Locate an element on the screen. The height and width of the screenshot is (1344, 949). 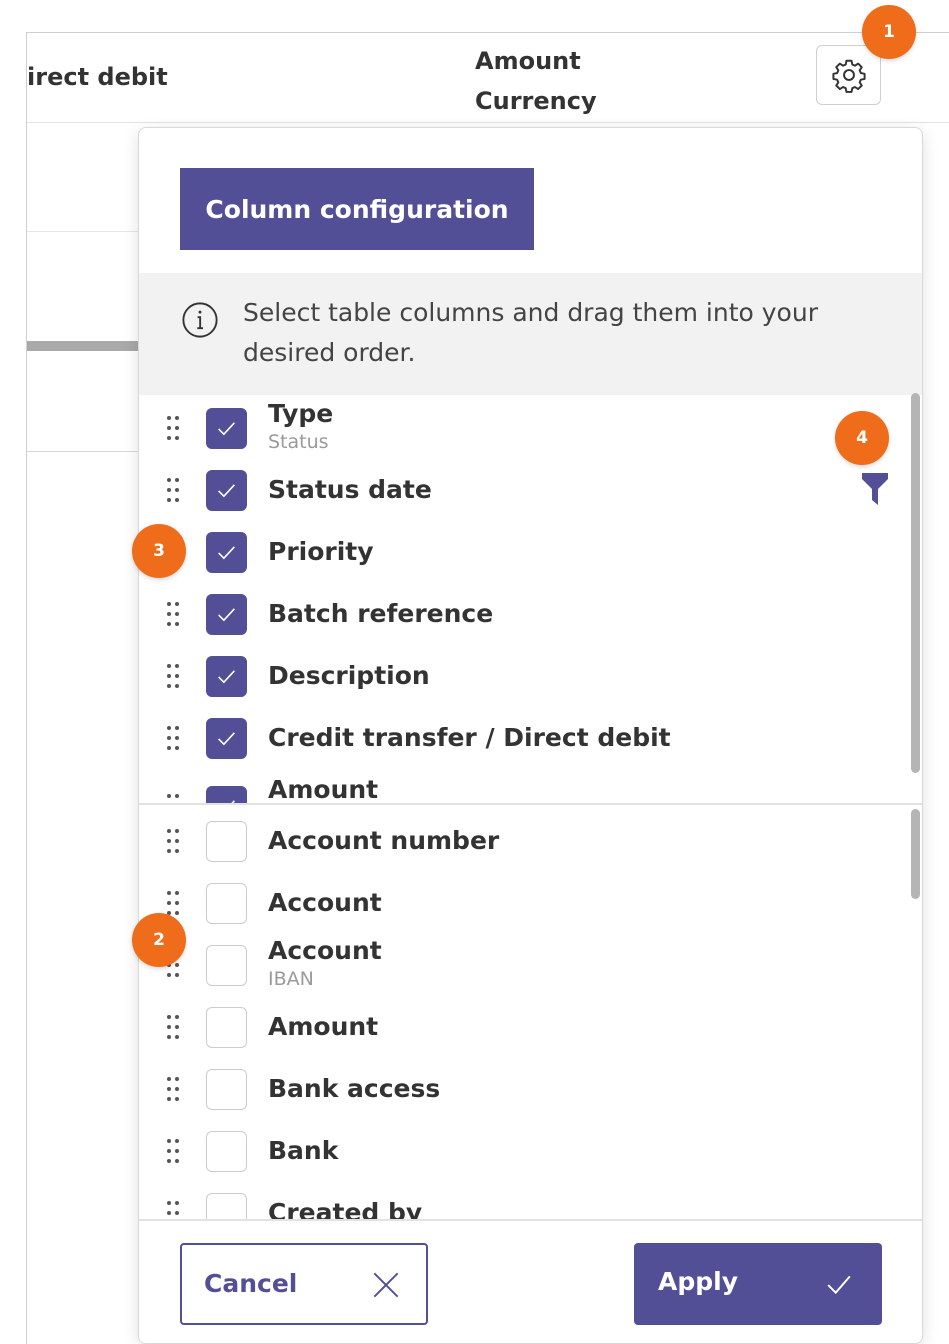
annotation-badge-2: 2 is located at coordinates (159, 940).